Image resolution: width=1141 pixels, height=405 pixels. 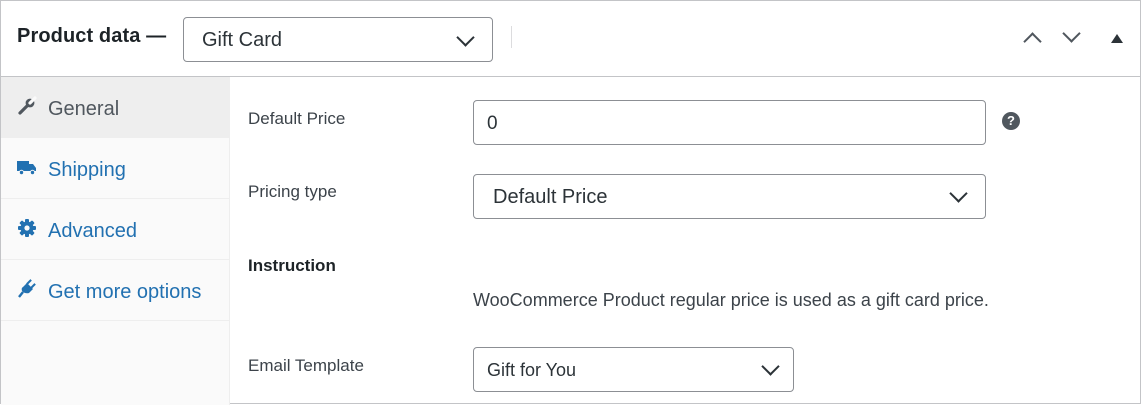 I want to click on tab-advanced: Advanced, so click(x=115, y=229).